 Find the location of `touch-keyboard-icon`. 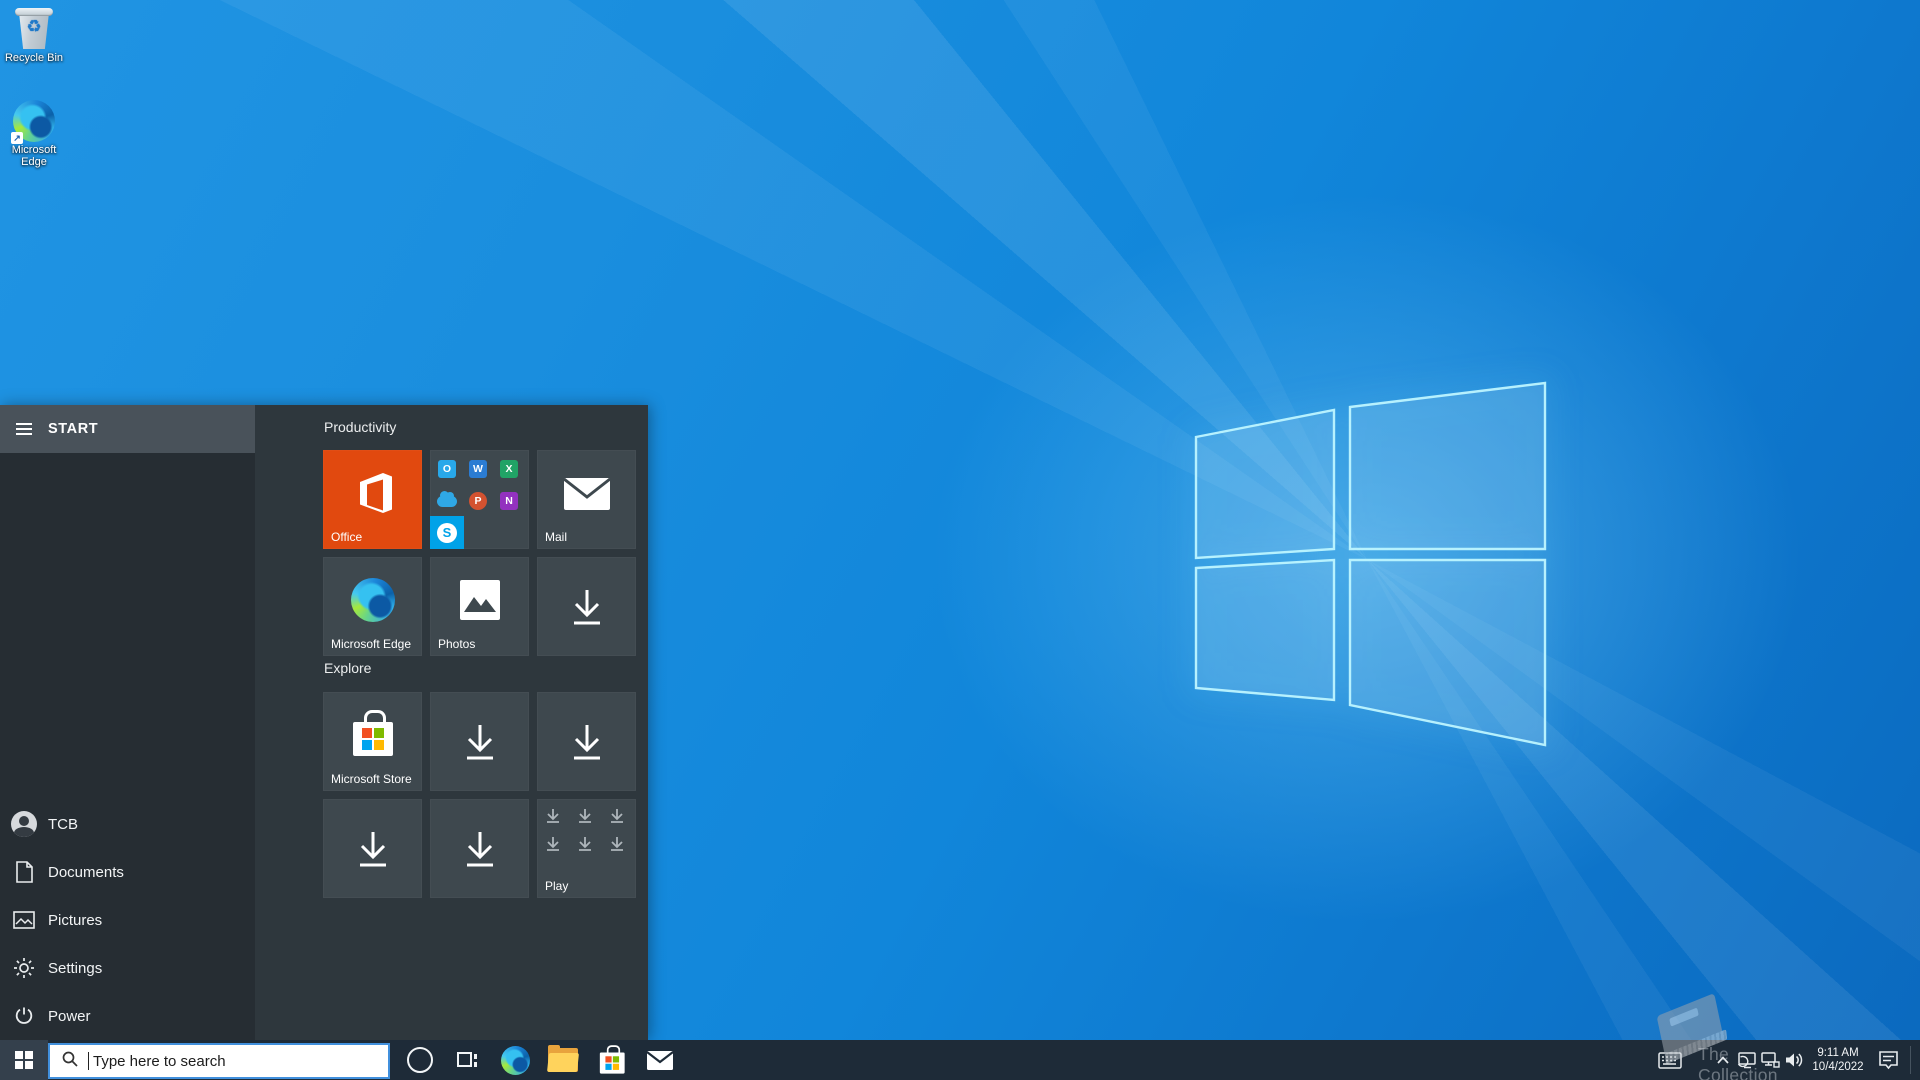

touch-keyboard-icon is located at coordinates (1670, 1060).